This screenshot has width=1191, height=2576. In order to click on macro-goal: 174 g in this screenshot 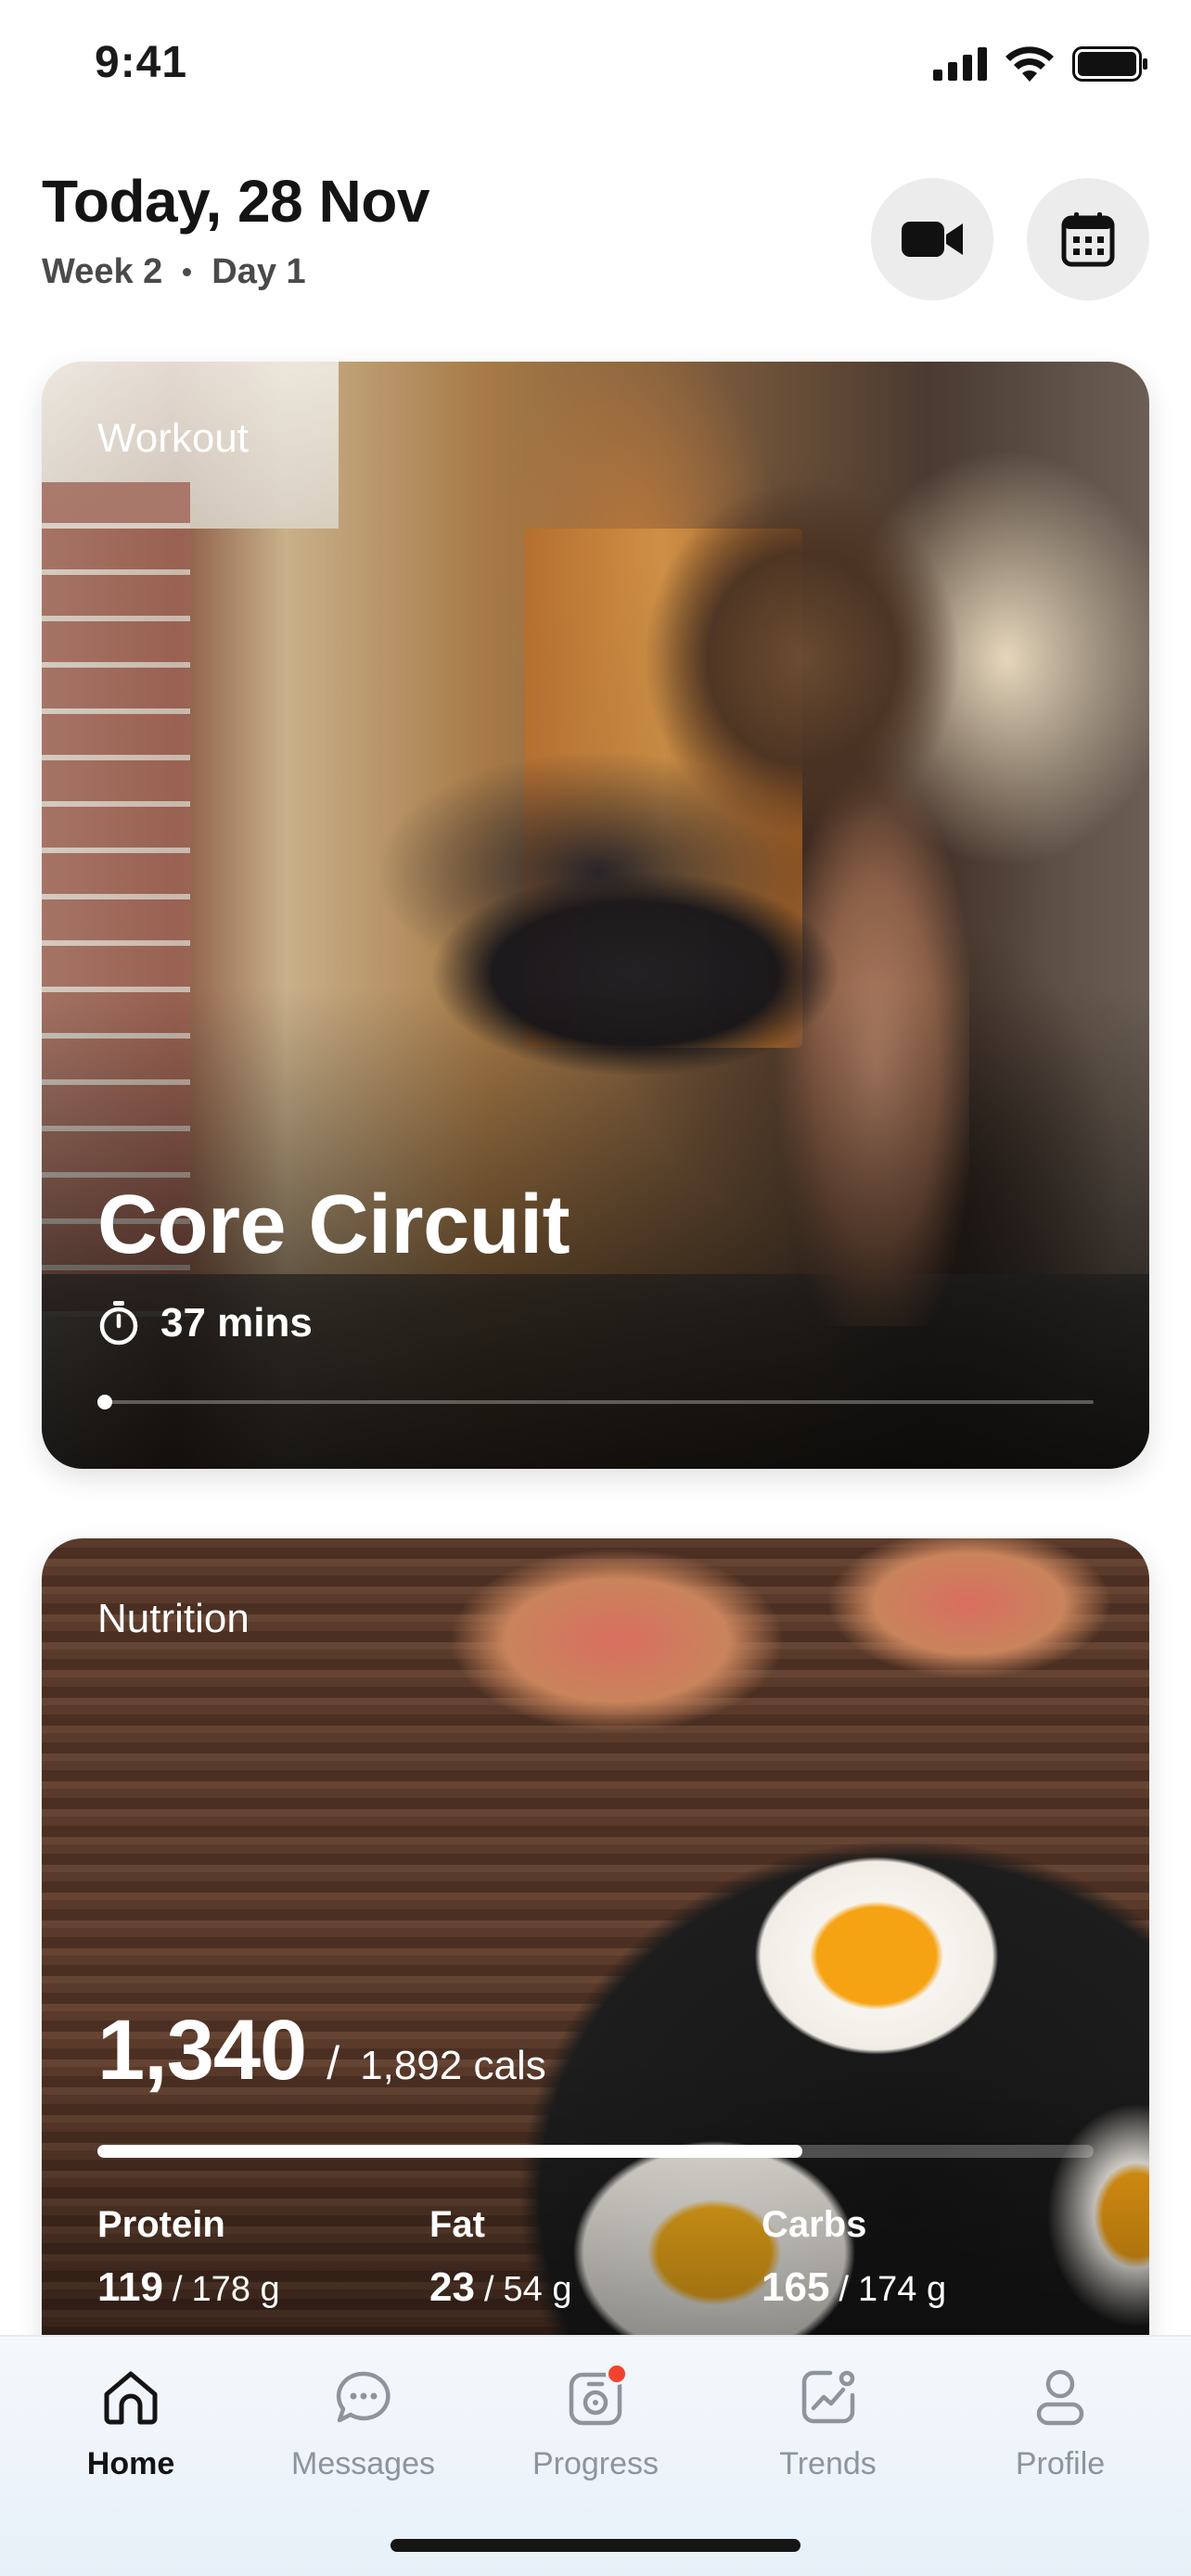, I will do `click(902, 2289)`.